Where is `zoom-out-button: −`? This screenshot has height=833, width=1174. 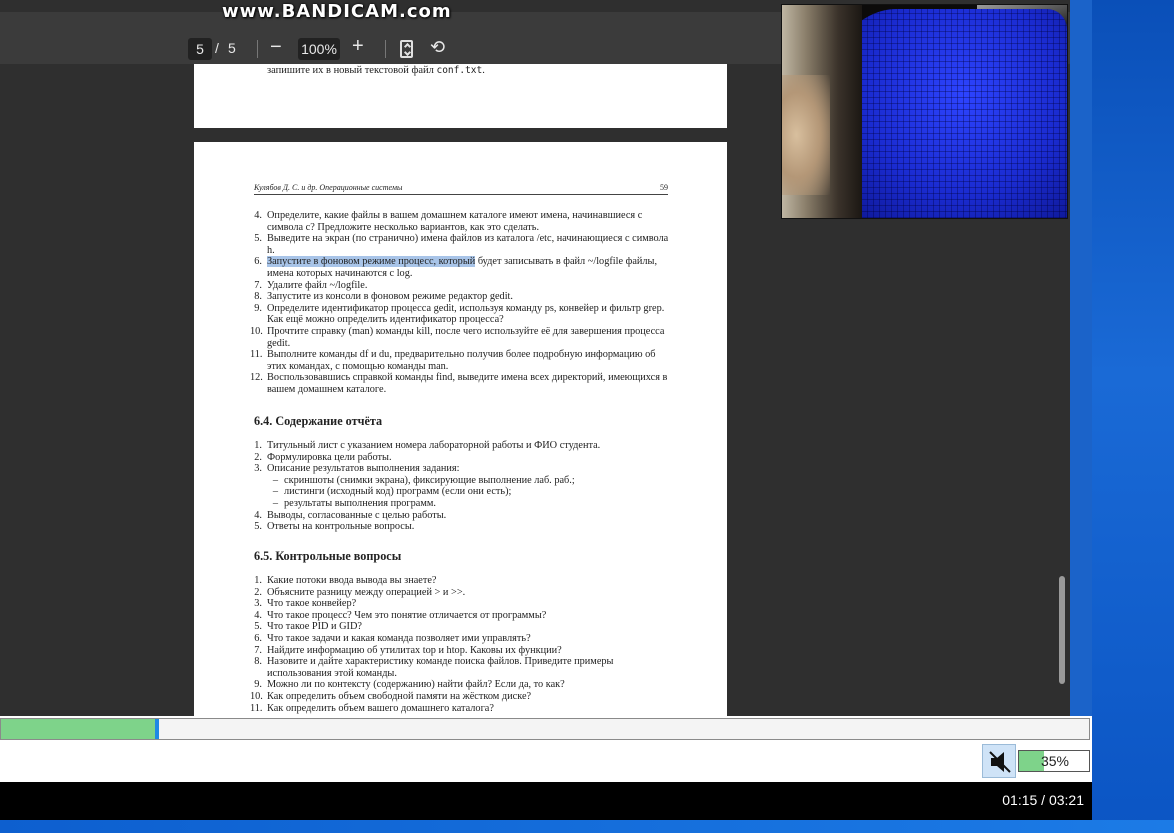 zoom-out-button: − is located at coordinates (276, 47).